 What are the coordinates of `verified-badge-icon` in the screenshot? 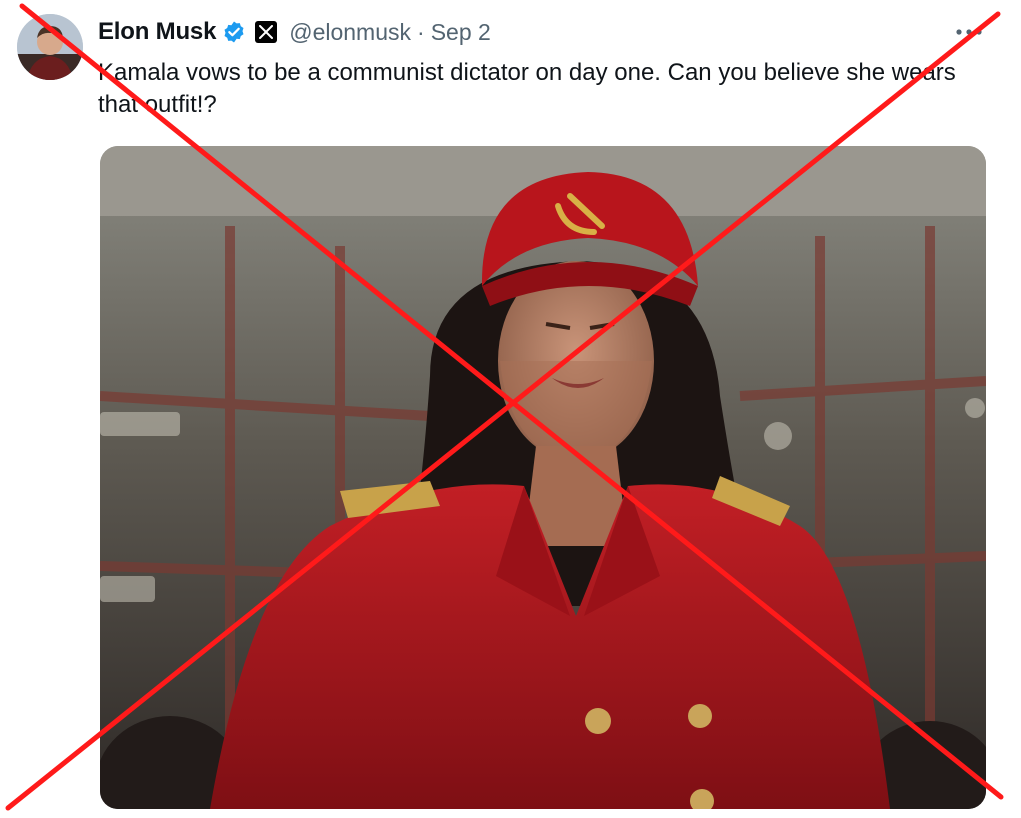 It's located at (234, 32).